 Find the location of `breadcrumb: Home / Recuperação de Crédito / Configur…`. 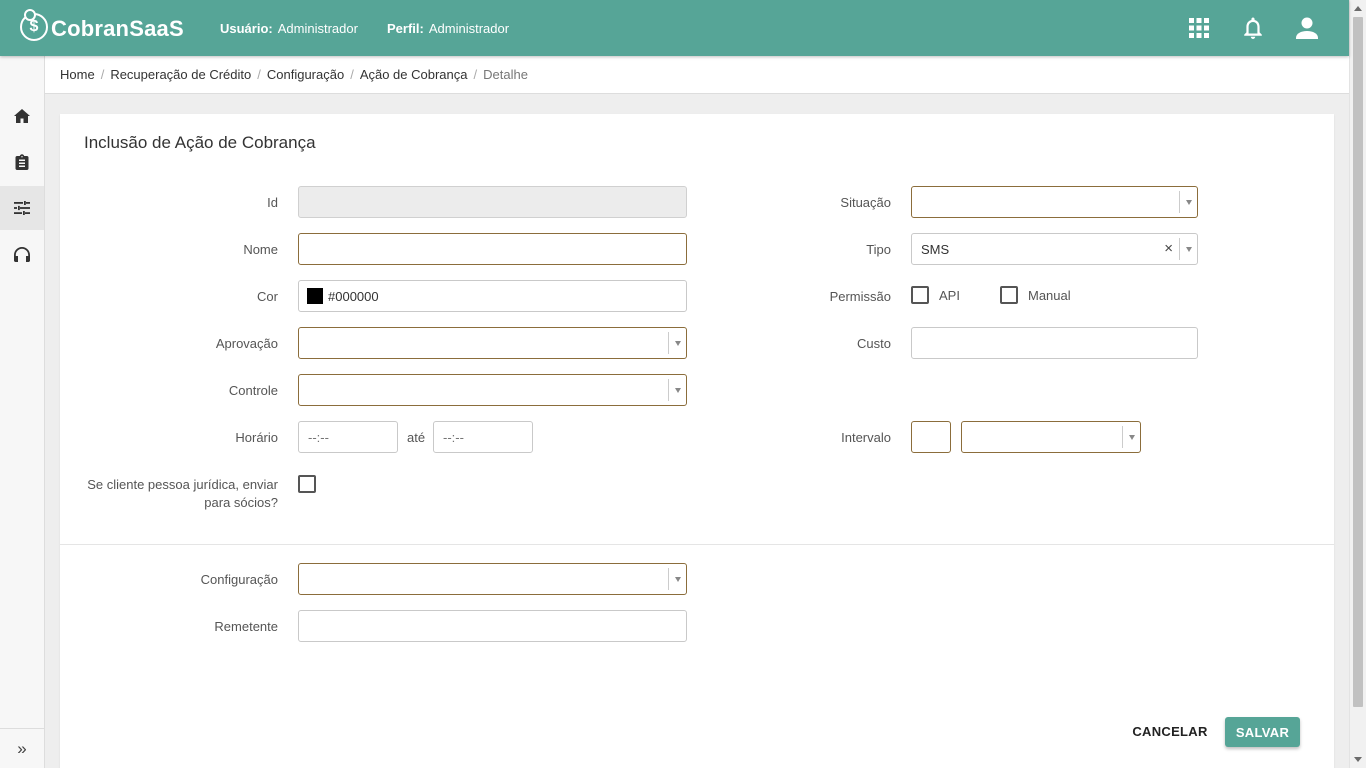

breadcrumb: Home / Recuperação de Crédito / Configur… is located at coordinates (697, 75).